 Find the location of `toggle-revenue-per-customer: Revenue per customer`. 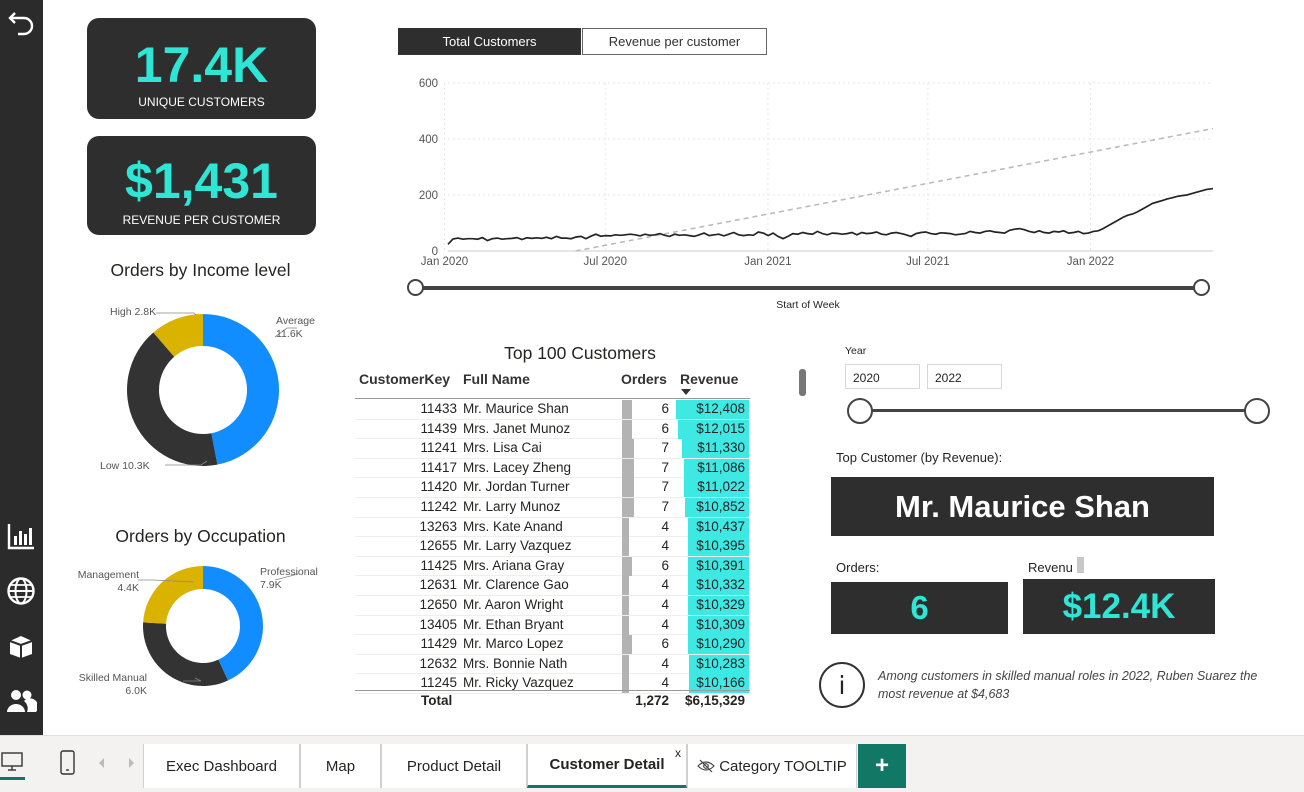

toggle-revenue-per-customer: Revenue per customer is located at coordinates (674, 41).